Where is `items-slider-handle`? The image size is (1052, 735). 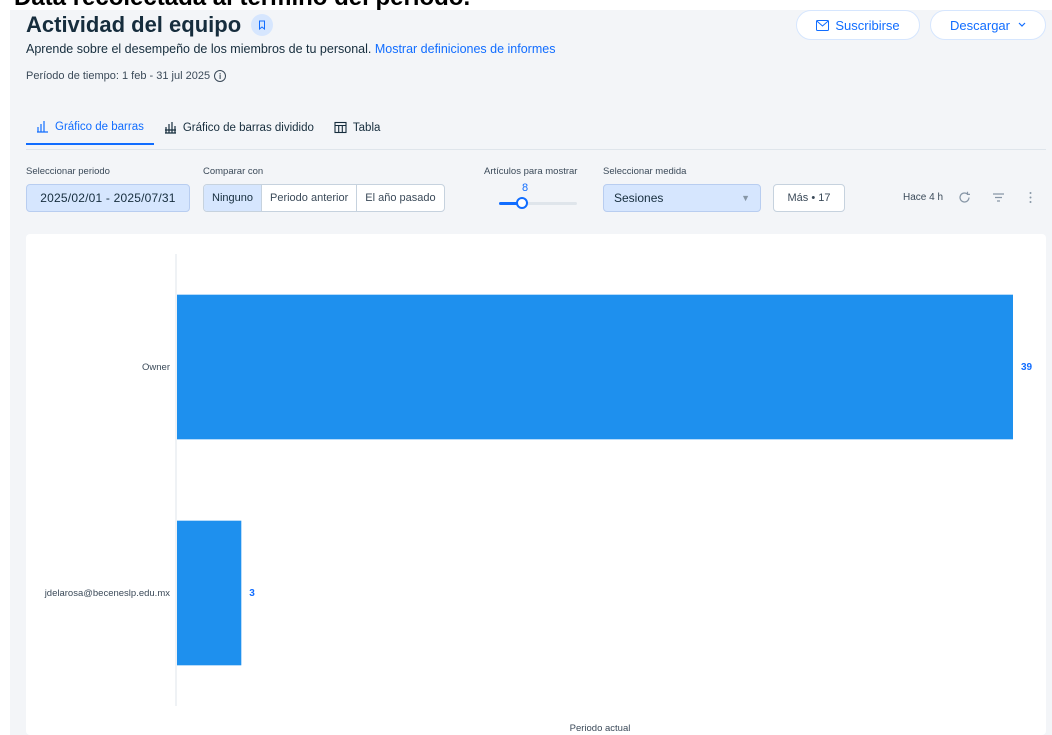
items-slider-handle is located at coordinates (522, 203).